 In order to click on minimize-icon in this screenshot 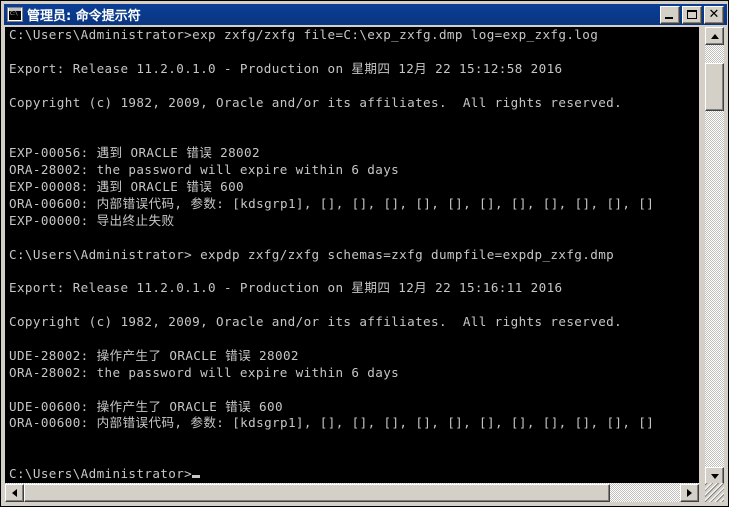, I will do `click(669, 17)`.